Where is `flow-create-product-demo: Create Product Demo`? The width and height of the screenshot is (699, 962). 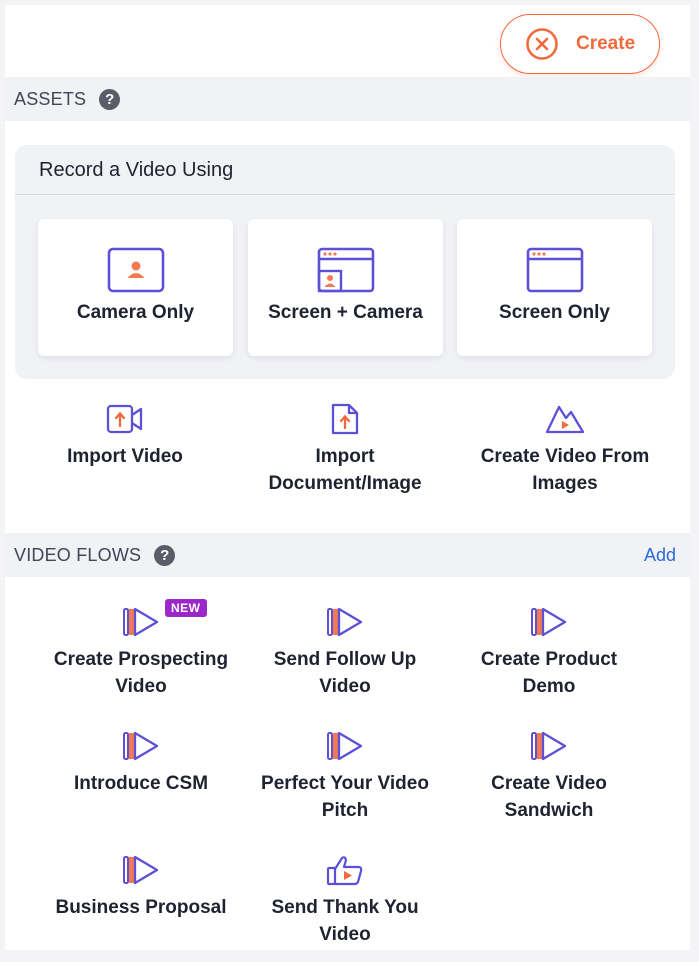 flow-create-product-demo: Create Product Demo is located at coordinates (549, 653).